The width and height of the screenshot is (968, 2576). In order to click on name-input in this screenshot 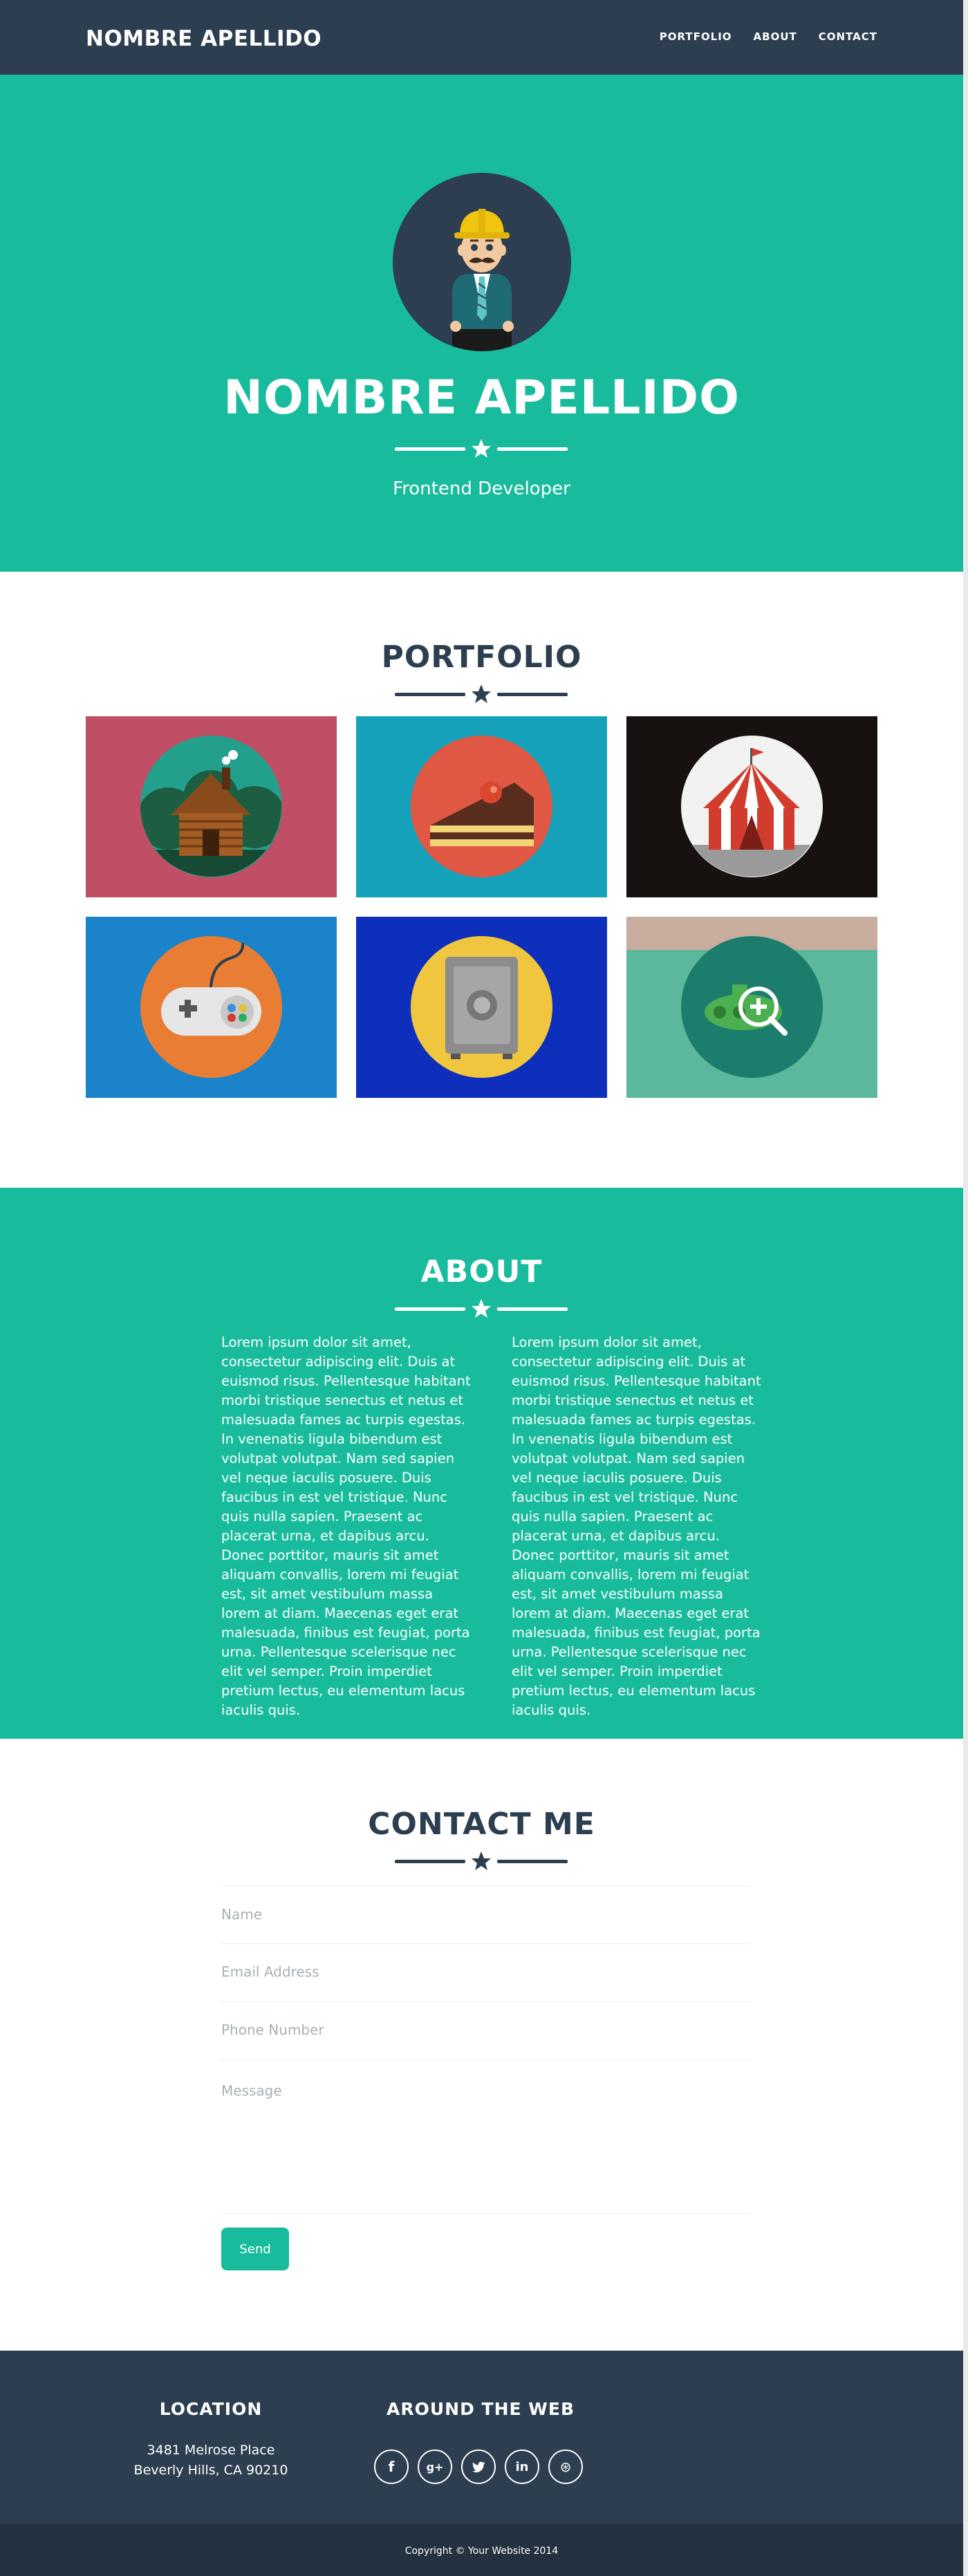, I will do `click(485, 1914)`.